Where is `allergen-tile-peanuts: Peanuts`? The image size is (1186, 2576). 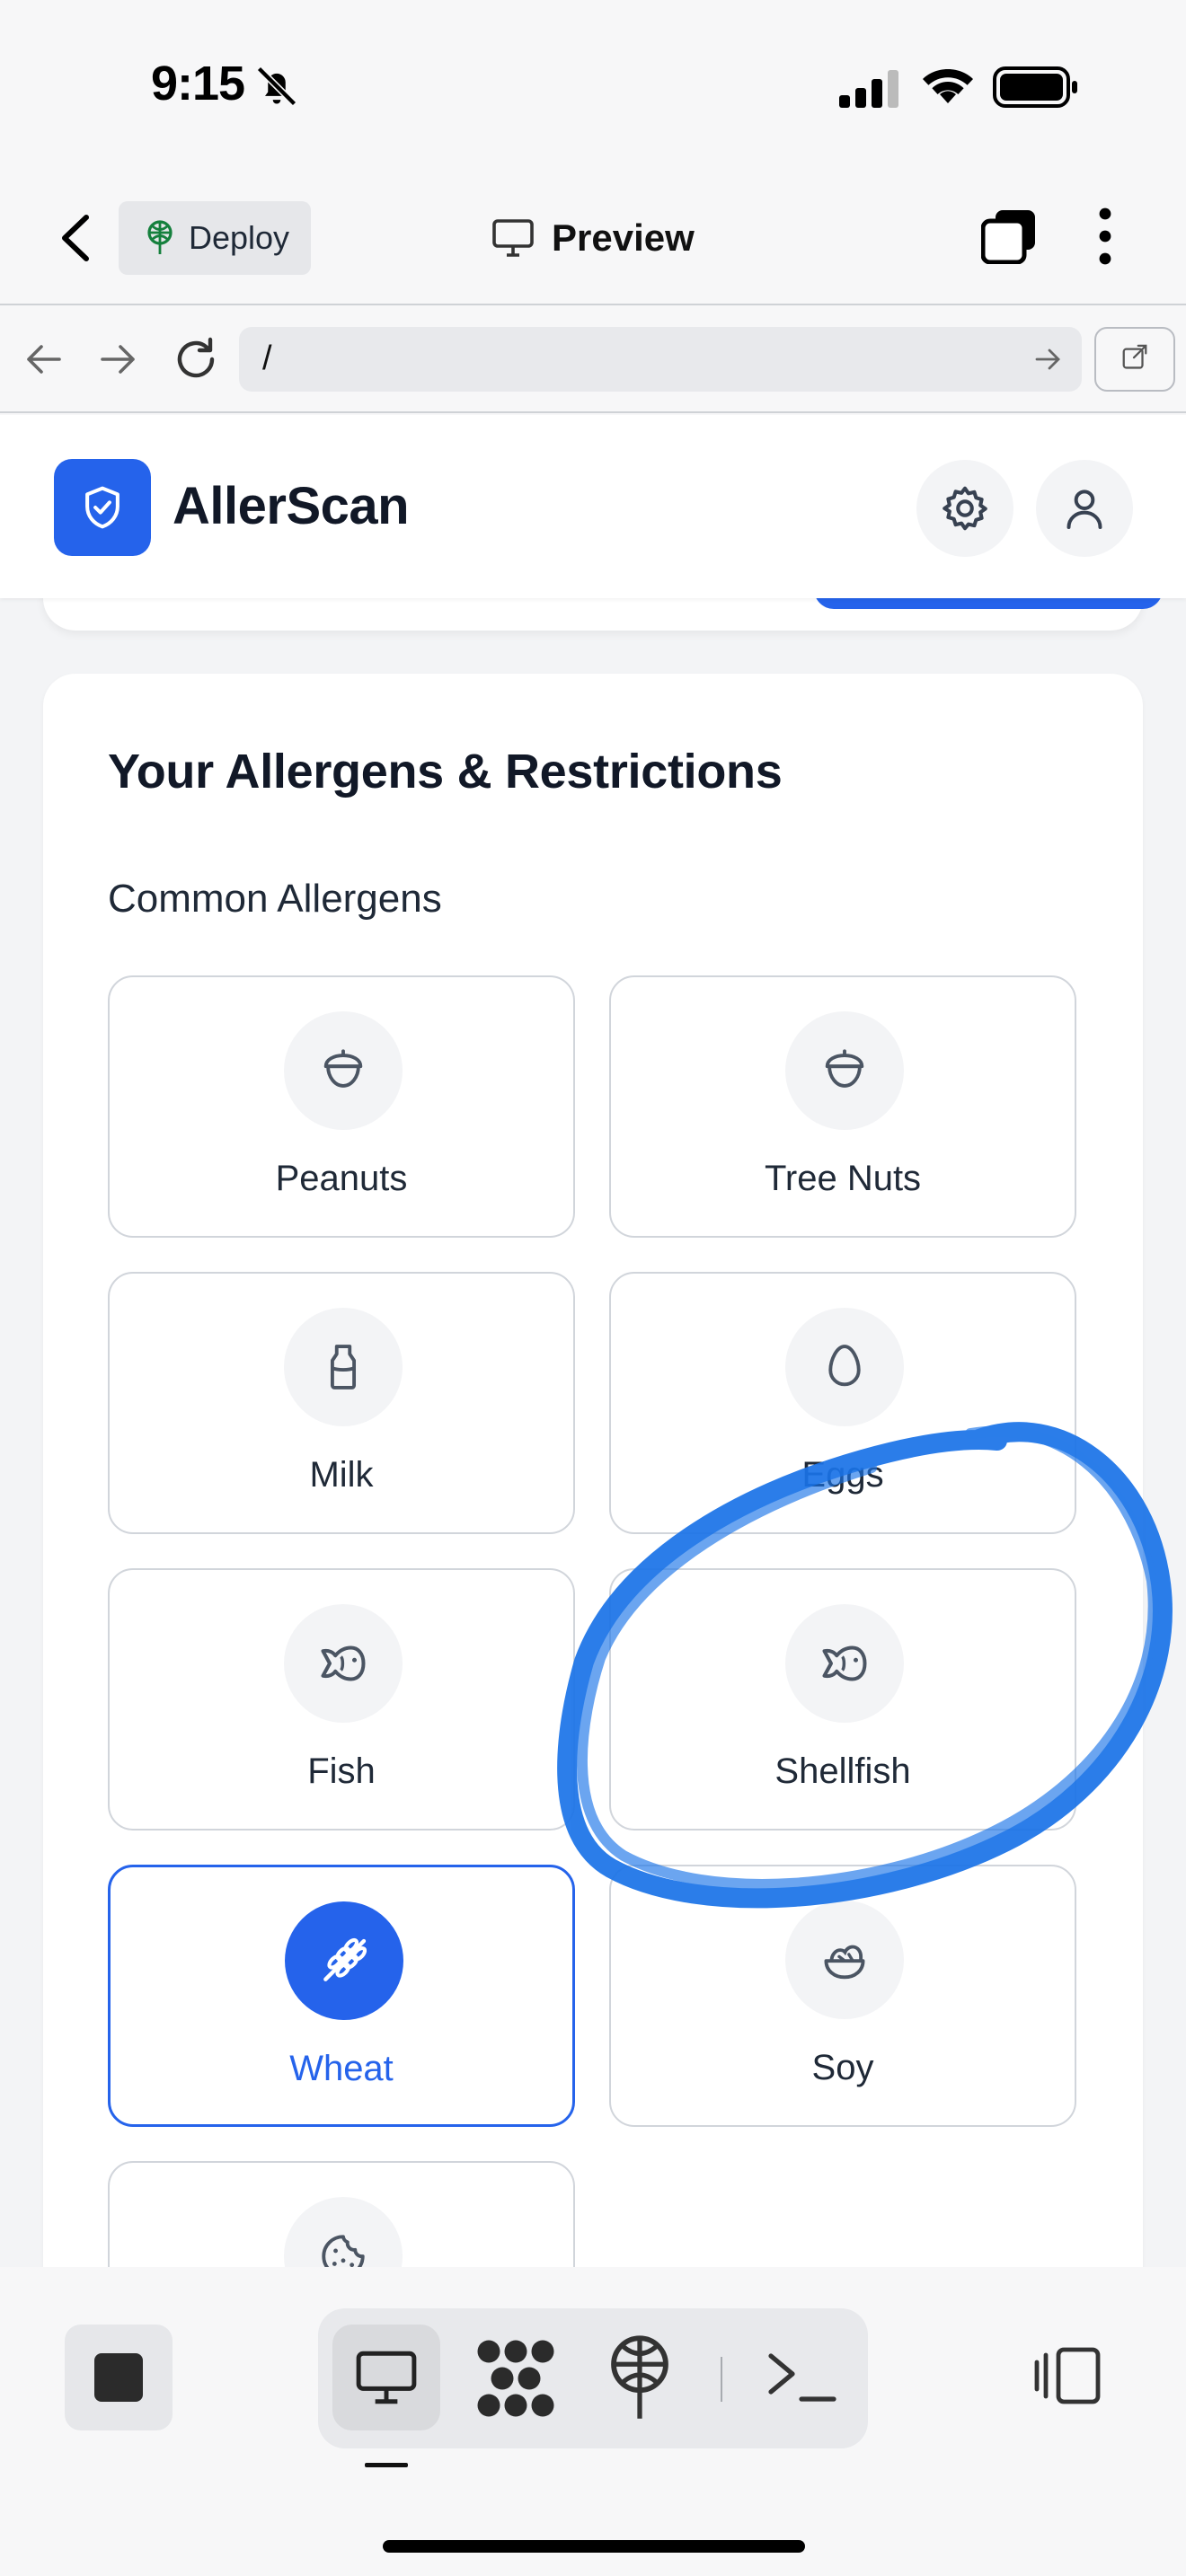 allergen-tile-peanuts: Peanuts is located at coordinates (341, 1106).